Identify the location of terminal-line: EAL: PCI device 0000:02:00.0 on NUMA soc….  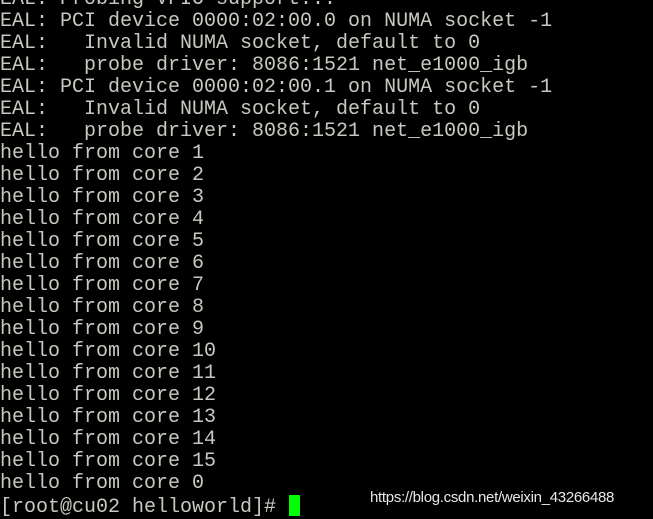
(276, 21).